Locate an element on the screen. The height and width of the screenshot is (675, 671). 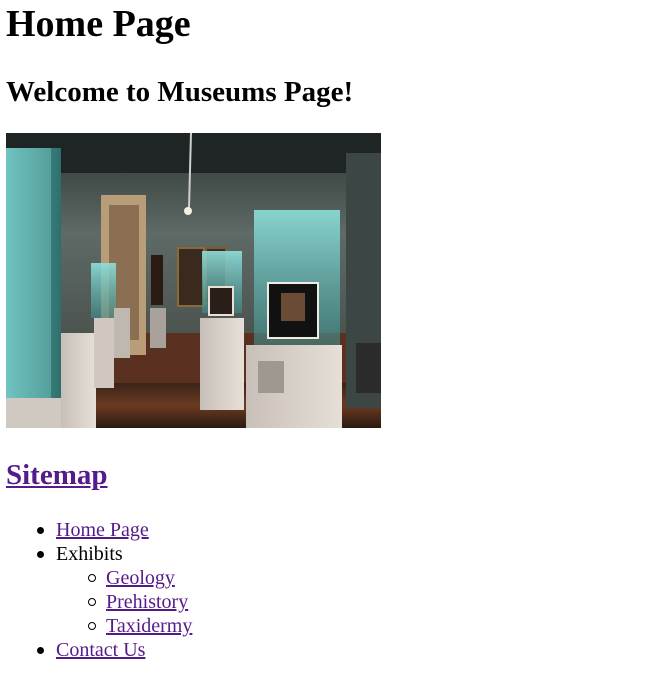
list-item: Prehistory is located at coordinates (139, 602).